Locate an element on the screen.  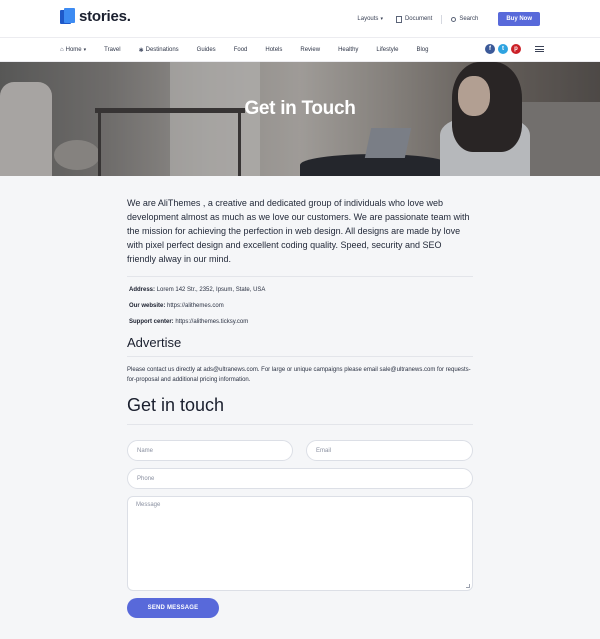
nav-item-home: ⌂ Home ▾ is located at coordinates (73, 50).